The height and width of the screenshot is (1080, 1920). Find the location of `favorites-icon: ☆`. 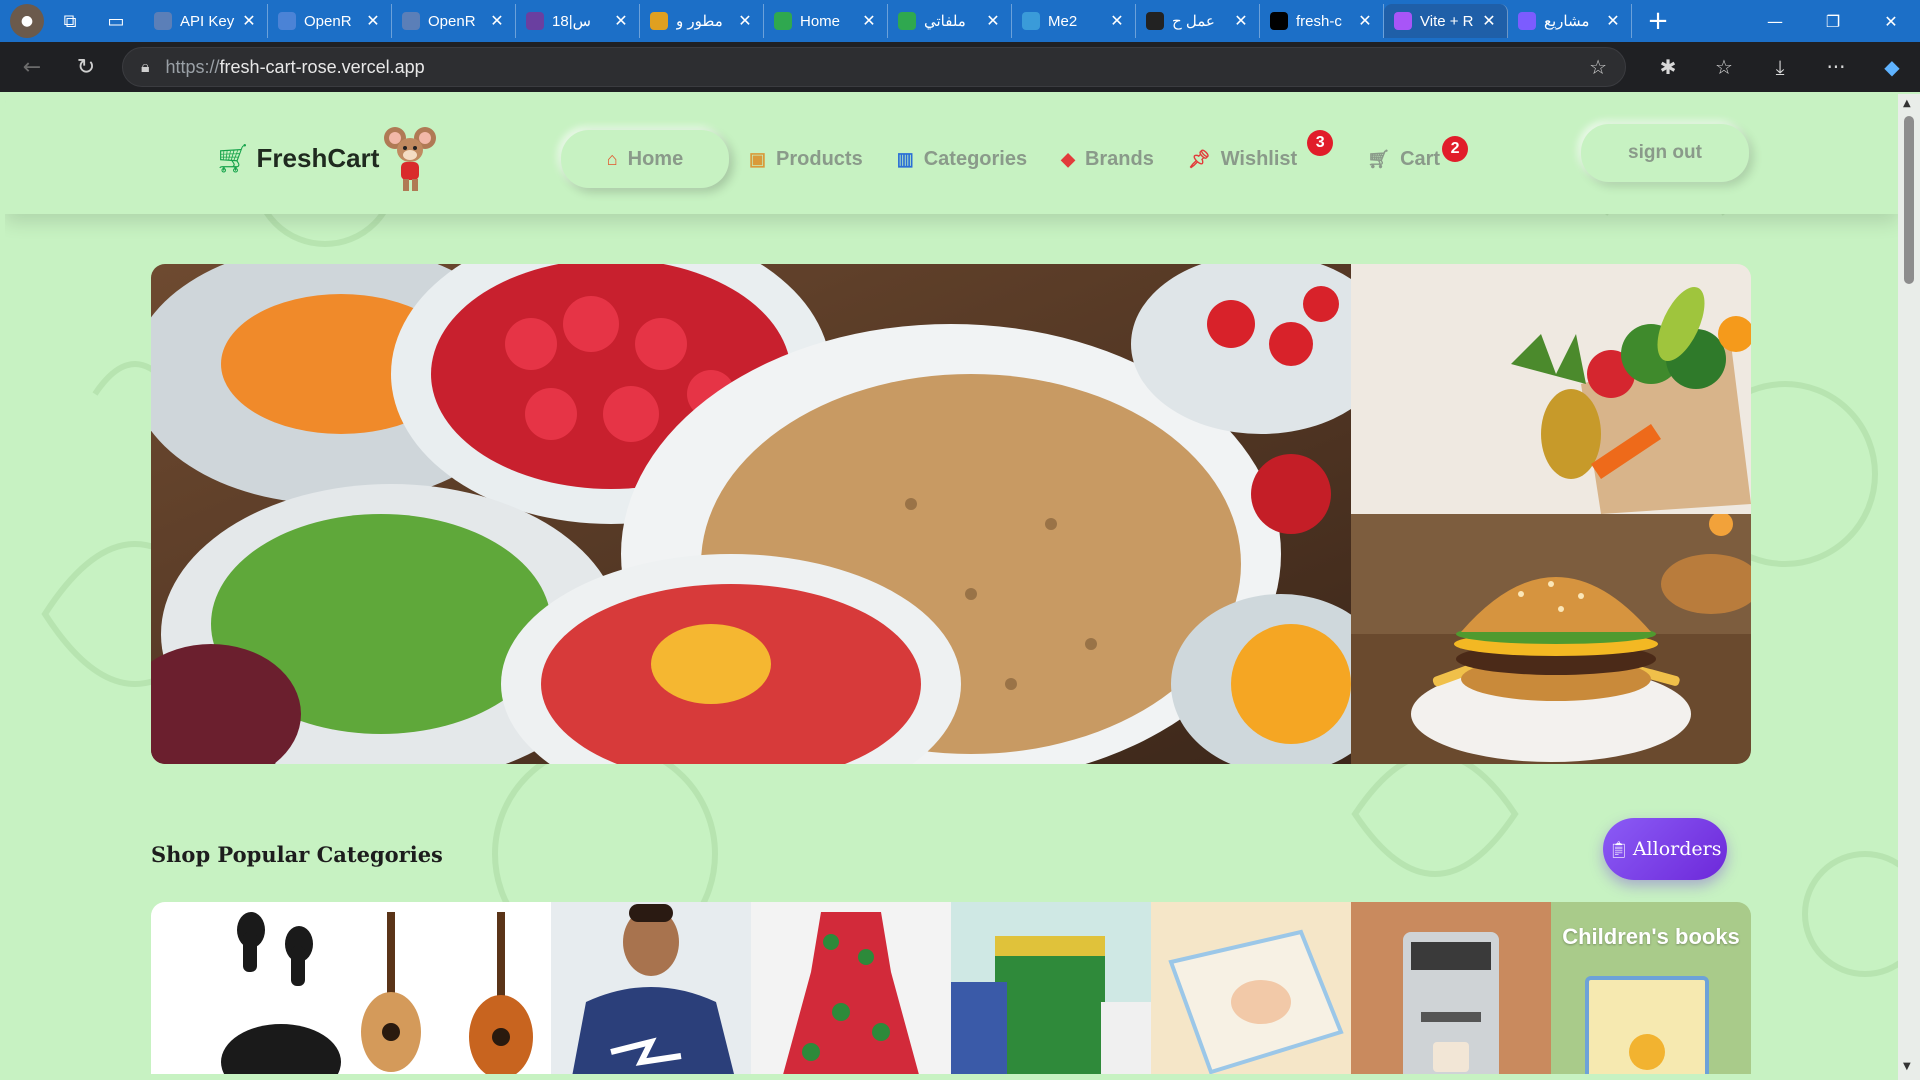

favorites-icon: ☆ is located at coordinates (1724, 67).